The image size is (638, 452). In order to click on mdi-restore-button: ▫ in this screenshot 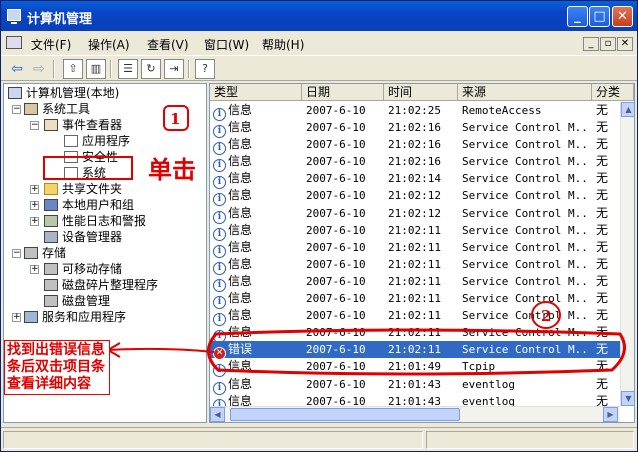, I will do `click(608, 44)`.